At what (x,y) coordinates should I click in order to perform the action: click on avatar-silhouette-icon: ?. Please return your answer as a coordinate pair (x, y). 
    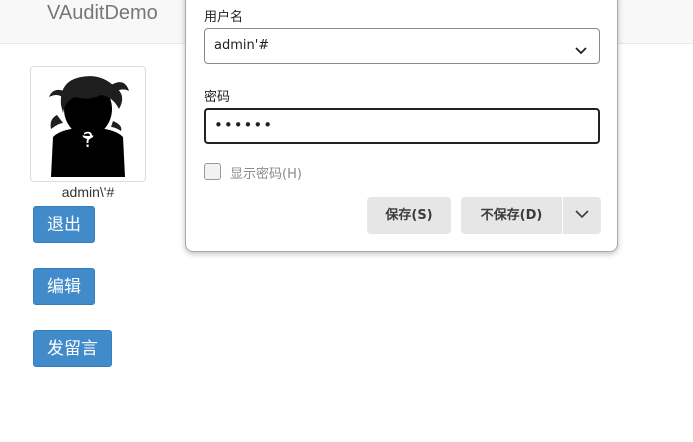
    Looking at the image, I should click on (89, 126).